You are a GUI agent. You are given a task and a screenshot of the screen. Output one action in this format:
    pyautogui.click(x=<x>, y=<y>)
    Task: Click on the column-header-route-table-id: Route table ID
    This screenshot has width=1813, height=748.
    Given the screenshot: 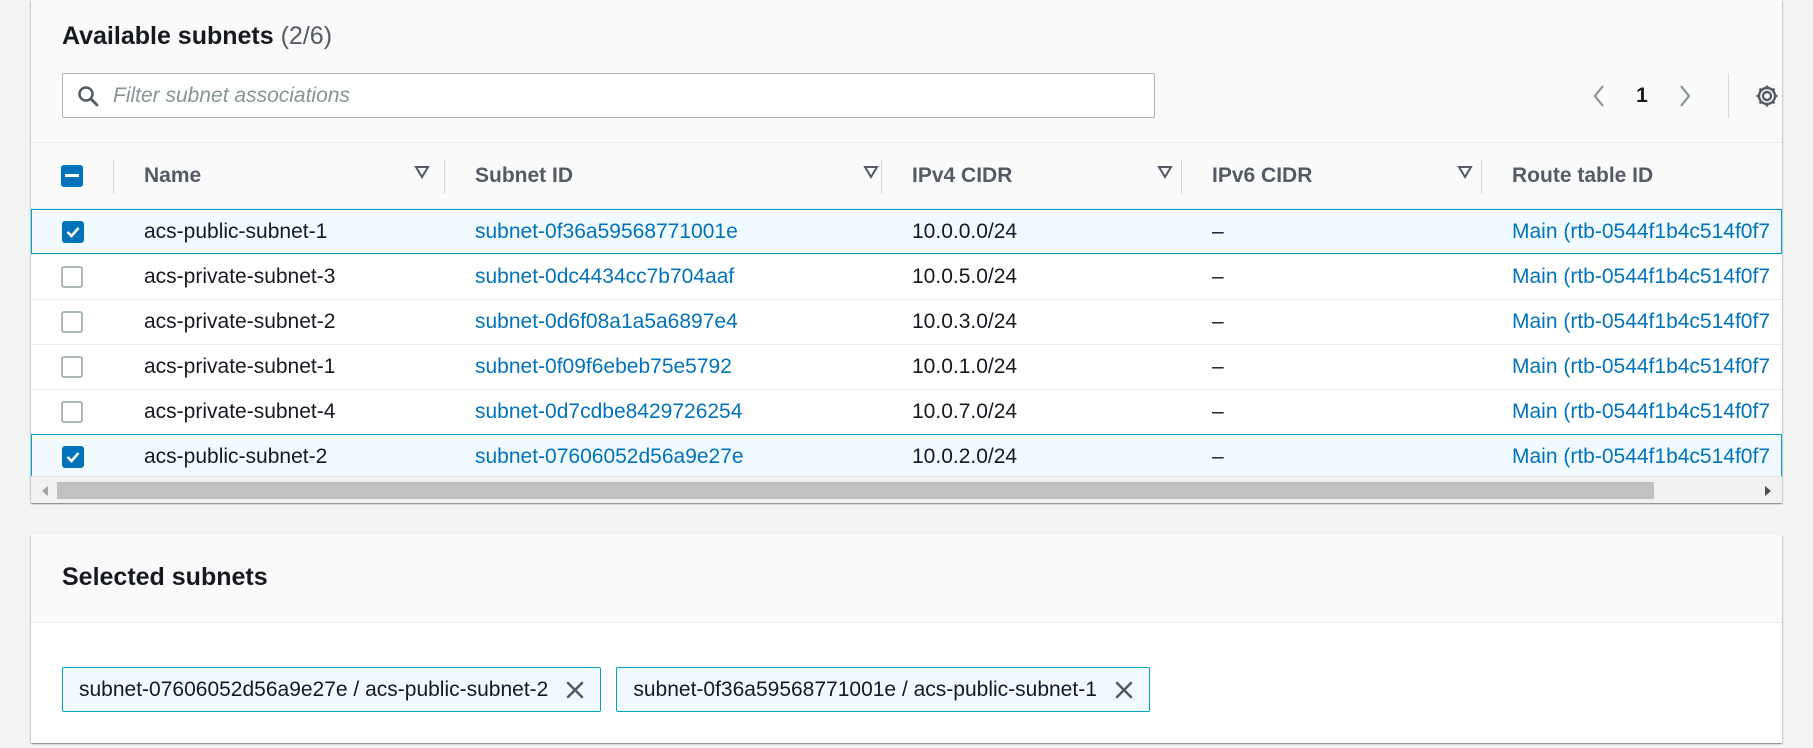 What is the action you would take?
    pyautogui.click(x=1647, y=176)
    